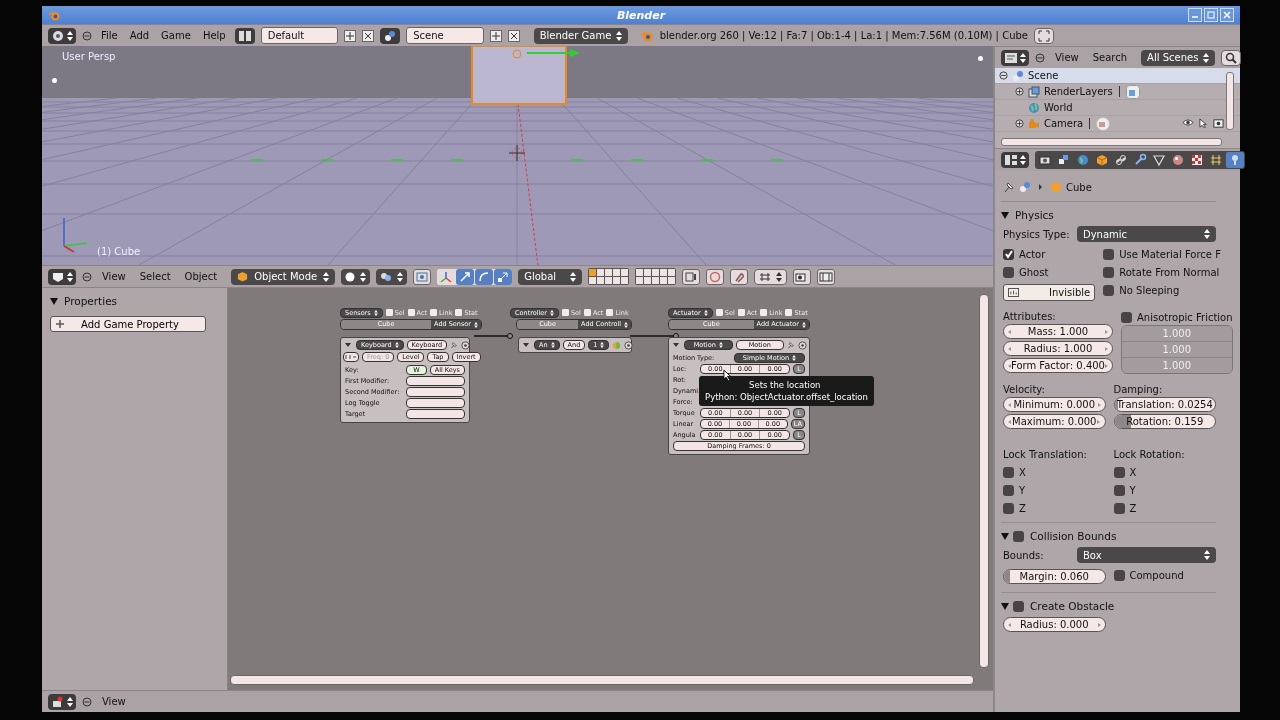 The width and height of the screenshot is (1280, 720). Describe the element at coordinates (1049, 254) in the screenshot. I see `checkbox: Actor` at that location.